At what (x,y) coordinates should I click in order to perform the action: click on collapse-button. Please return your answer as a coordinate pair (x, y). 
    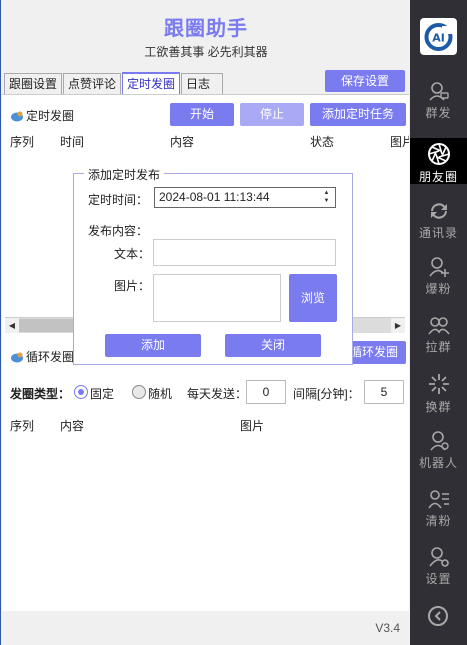
    Looking at the image, I should click on (438, 616).